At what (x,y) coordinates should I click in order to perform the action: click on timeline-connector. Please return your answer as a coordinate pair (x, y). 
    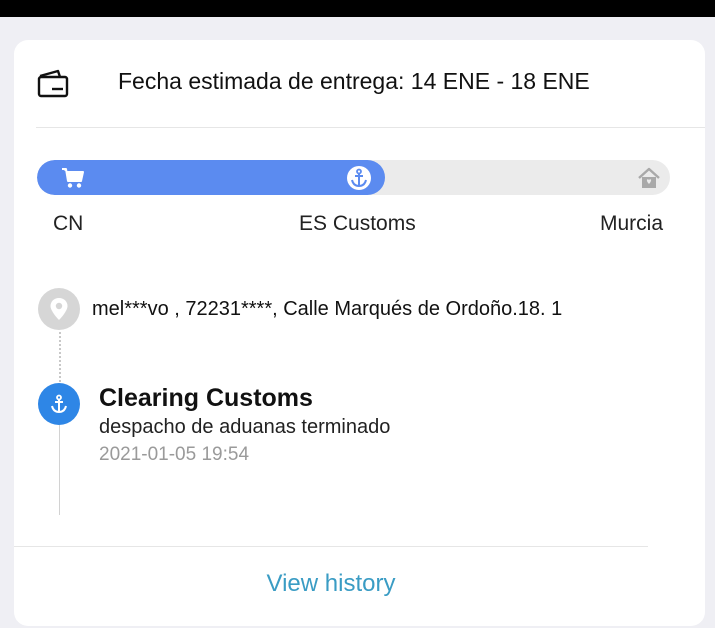
    Looking at the image, I should click on (60, 357).